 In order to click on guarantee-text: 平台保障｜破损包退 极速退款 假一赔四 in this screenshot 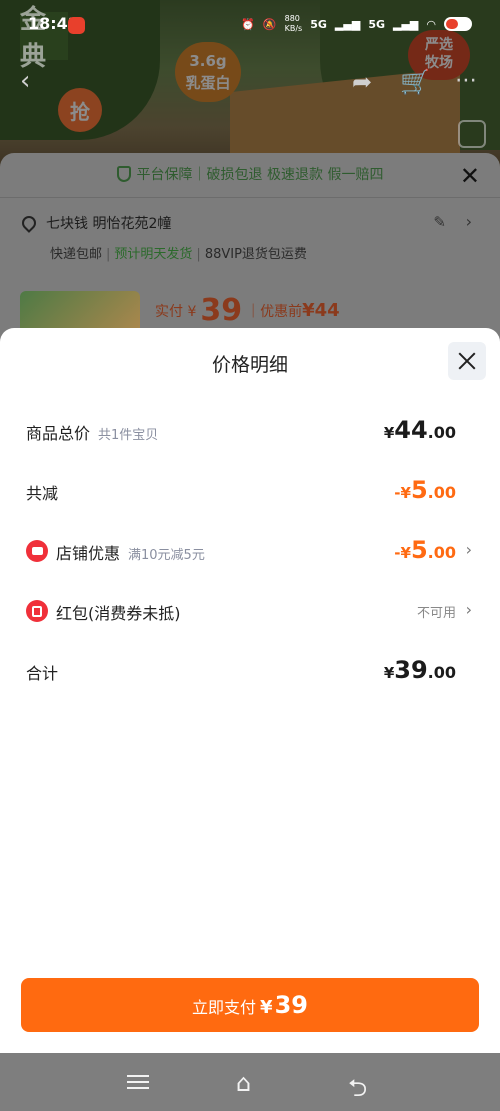, I will do `click(260, 175)`.